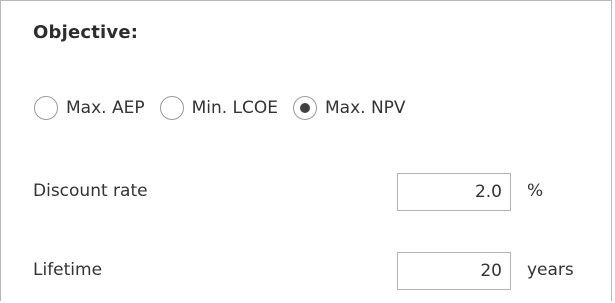  I want to click on radio-option-min-lcoe: Min. LCOE, so click(219, 108).